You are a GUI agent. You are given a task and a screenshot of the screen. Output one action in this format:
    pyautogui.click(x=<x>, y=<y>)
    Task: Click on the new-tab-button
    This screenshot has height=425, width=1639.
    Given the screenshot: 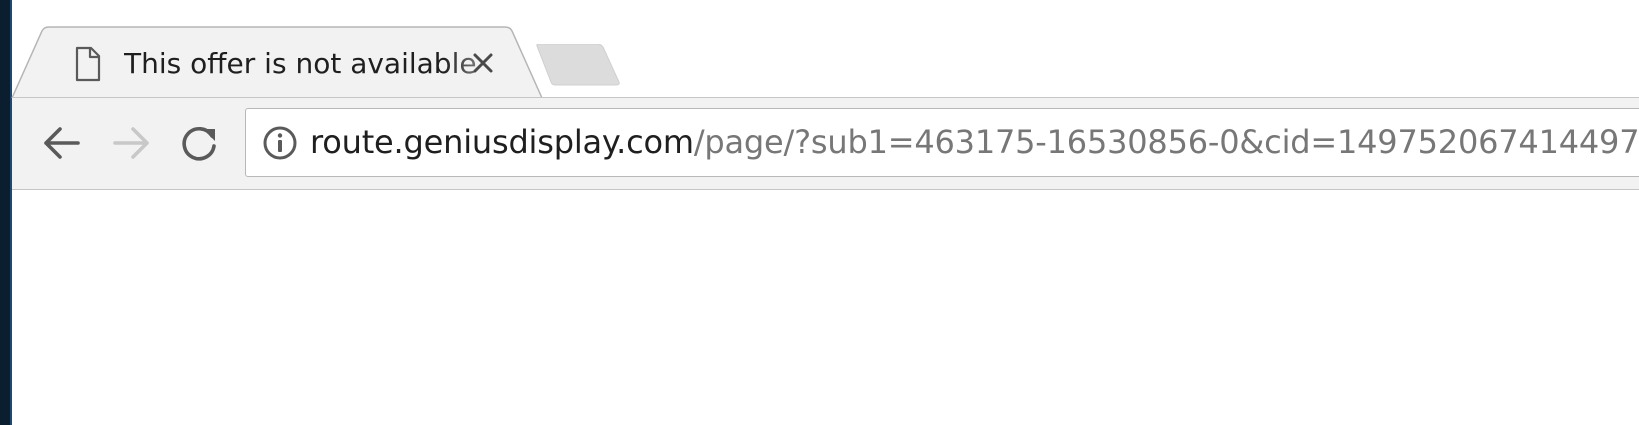 What is the action you would take?
    pyautogui.click(x=578, y=65)
    